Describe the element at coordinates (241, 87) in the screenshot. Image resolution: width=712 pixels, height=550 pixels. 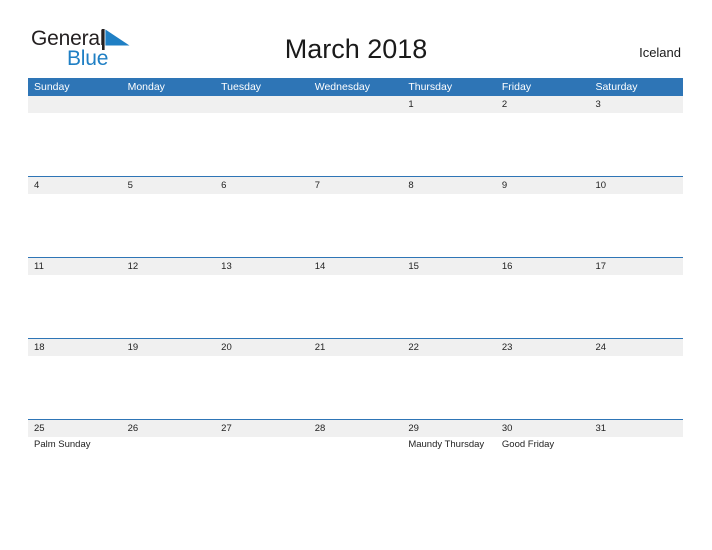
I see `weekday-tuesday: Tuesday` at that location.